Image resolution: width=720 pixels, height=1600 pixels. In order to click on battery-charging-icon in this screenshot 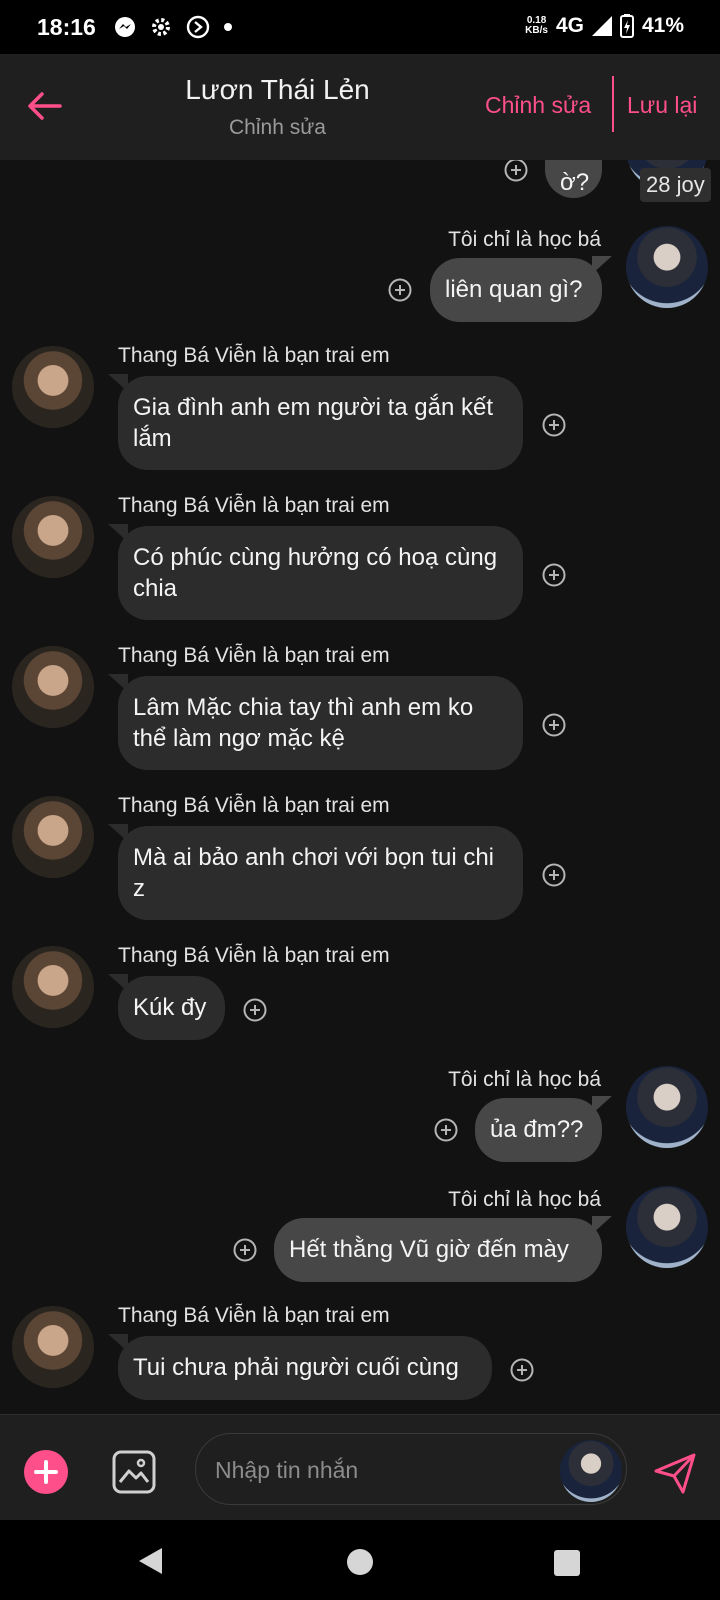, I will do `click(626, 26)`.